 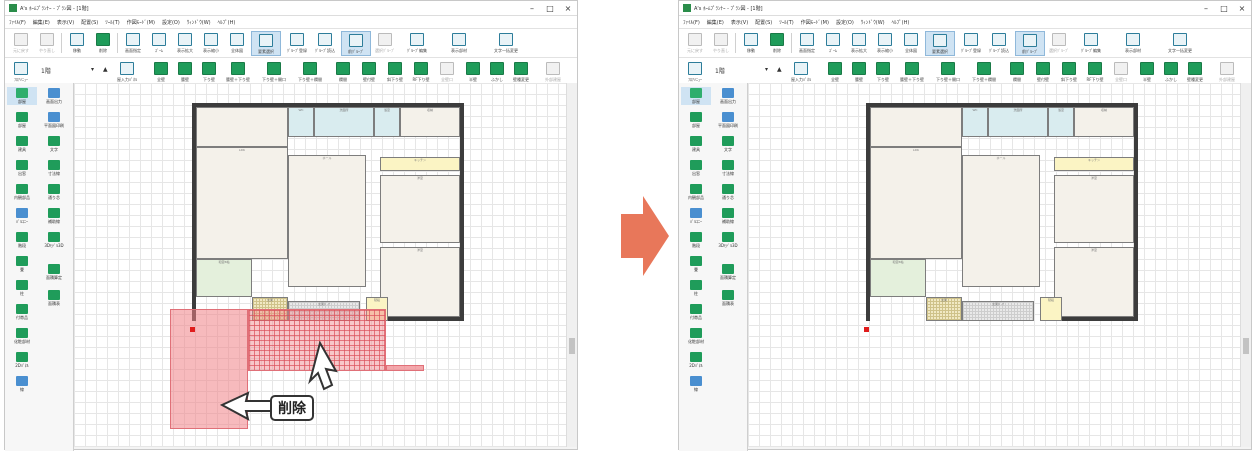 What do you see at coordinates (41, 22) in the screenshot?
I see `menu-edit: 編集(E)` at bounding box center [41, 22].